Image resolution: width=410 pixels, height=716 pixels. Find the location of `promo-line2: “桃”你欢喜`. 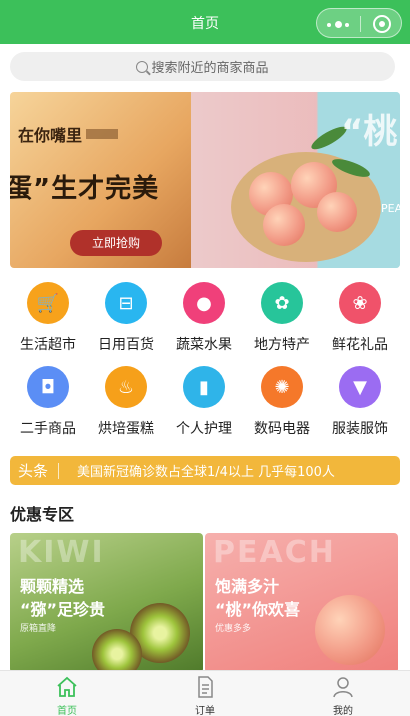

promo-line2: “桃”你欢喜 is located at coordinates (258, 609).